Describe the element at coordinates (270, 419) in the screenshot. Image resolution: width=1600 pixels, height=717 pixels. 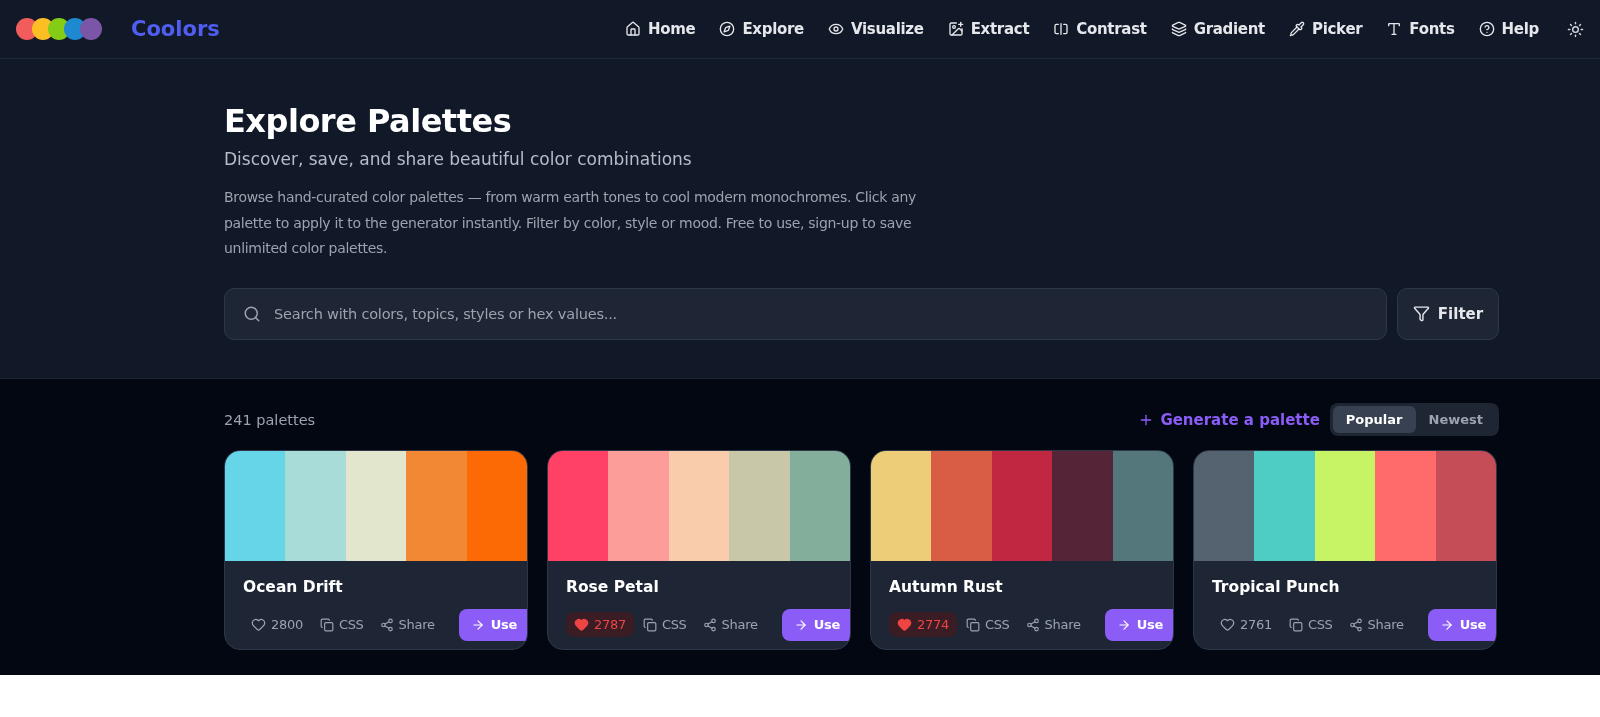
I see `palette-count: 241 palettes` at that location.